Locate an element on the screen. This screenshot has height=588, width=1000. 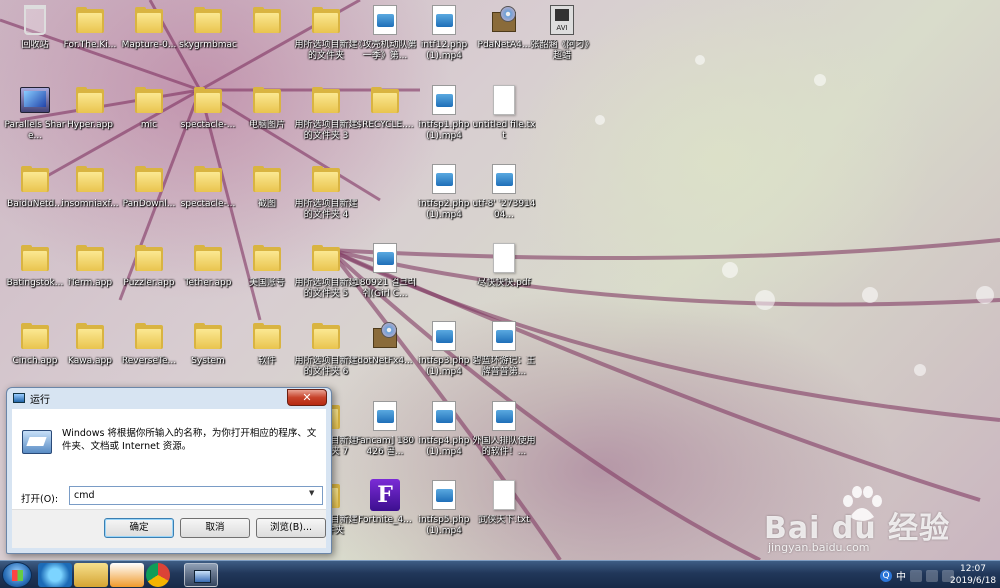
desktop-icon: 软件 is located at coordinates (267, 356).